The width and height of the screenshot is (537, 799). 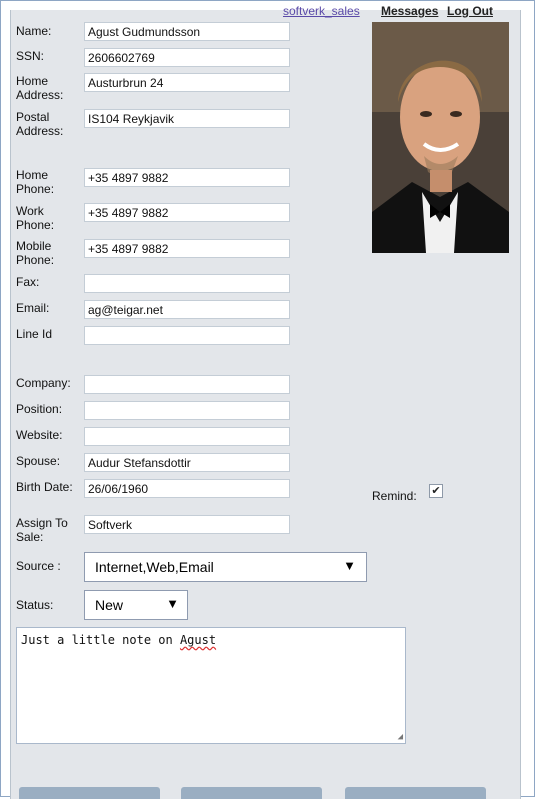 What do you see at coordinates (187, 524) in the screenshot?
I see `assign-to-sale-field: Softverk` at bounding box center [187, 524].